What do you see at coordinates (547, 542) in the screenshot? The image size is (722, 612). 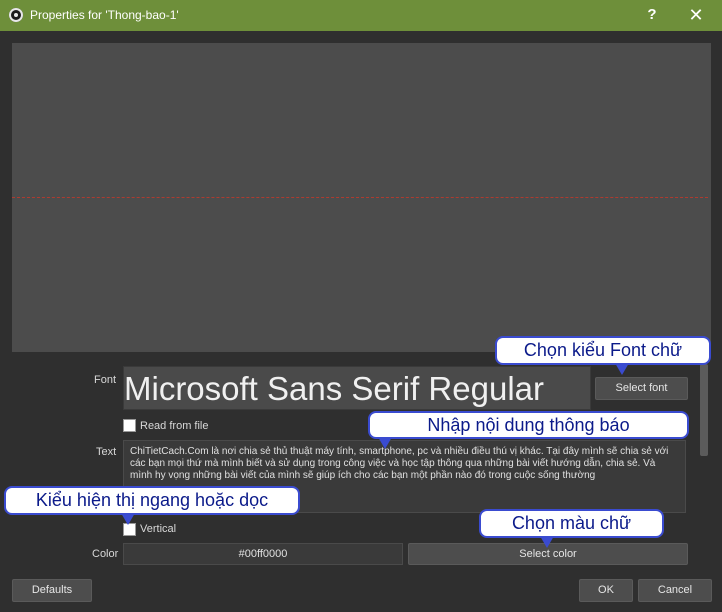 I see `color-callout-pointer` at bounding box center [547, 542].